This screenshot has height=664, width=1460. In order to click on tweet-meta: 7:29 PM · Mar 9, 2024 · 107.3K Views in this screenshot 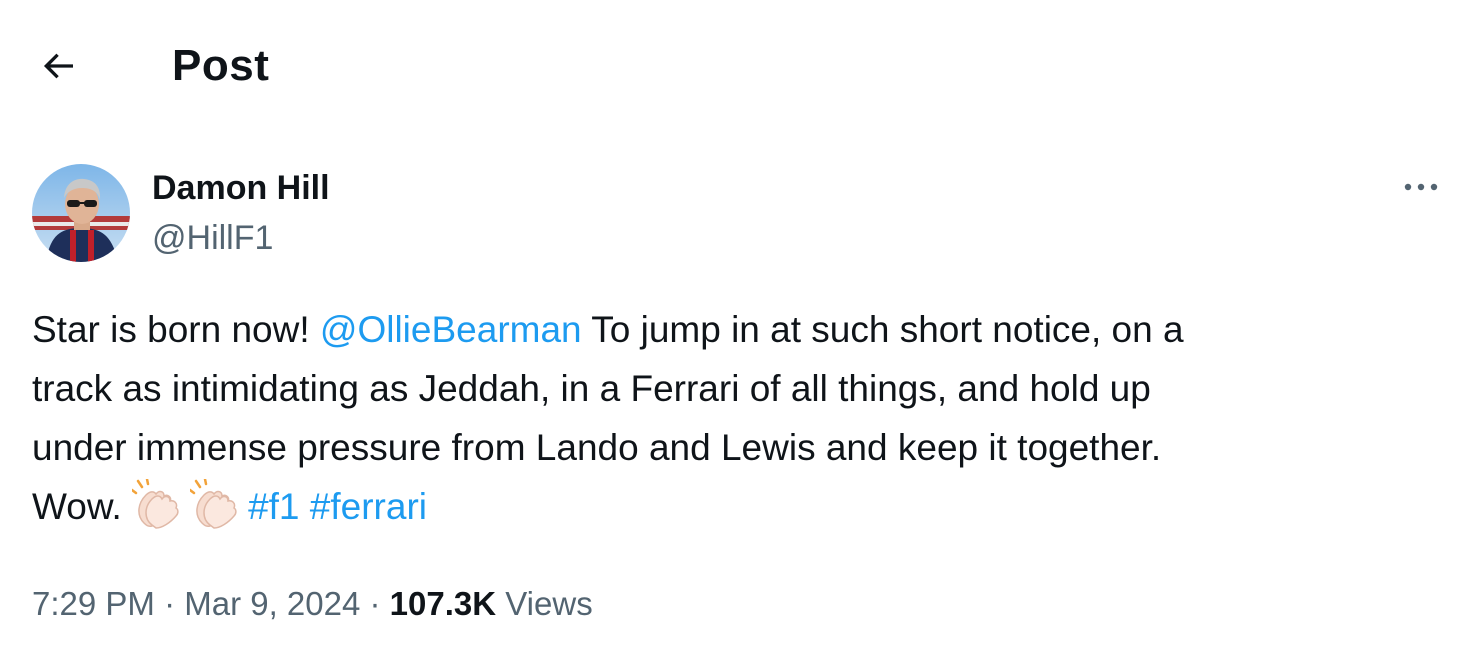, I will do `click(312, 604)`.